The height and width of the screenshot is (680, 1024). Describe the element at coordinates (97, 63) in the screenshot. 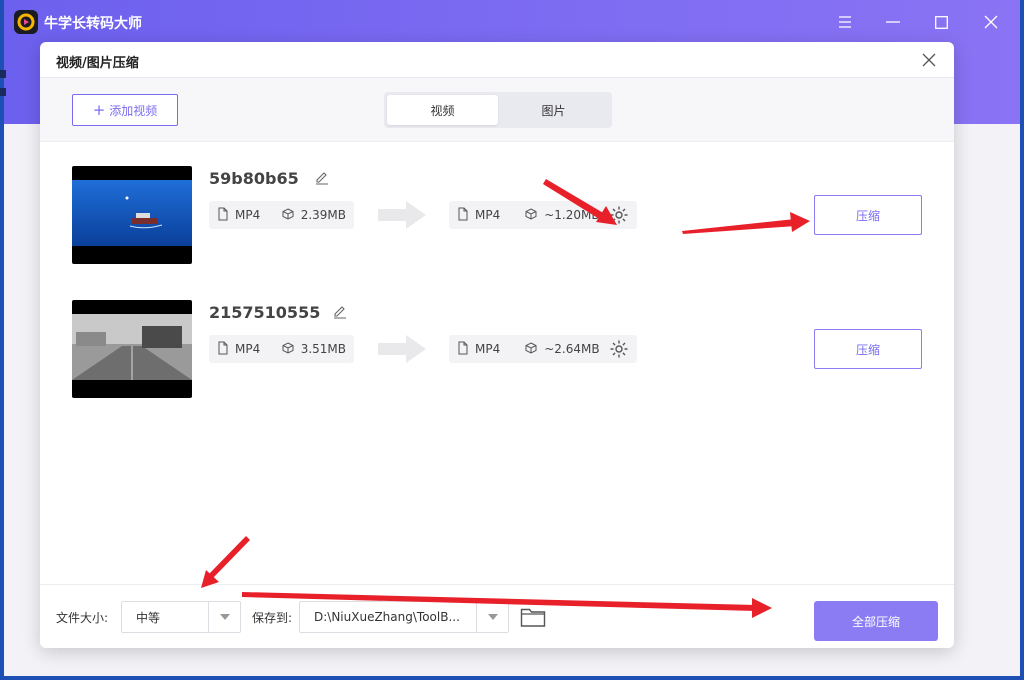

I see `dialog-title: 视频/图片压缩` at that location.